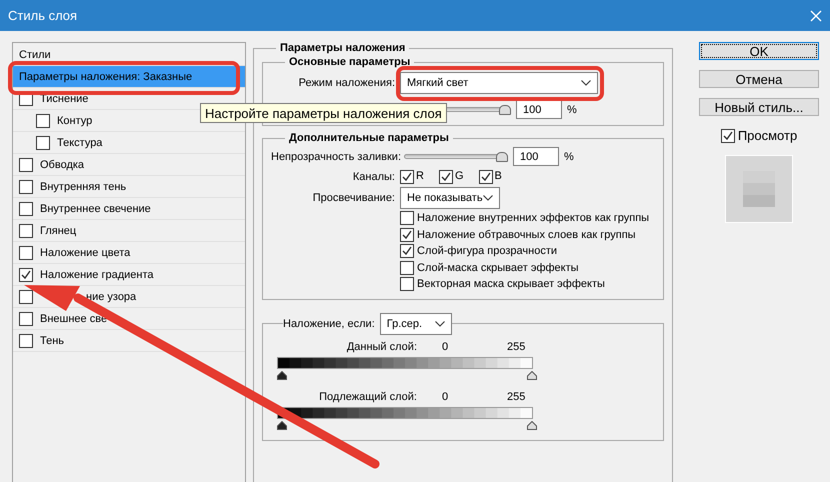  I want to click on style-item: Внутреннее свечение, so click(85, 208).